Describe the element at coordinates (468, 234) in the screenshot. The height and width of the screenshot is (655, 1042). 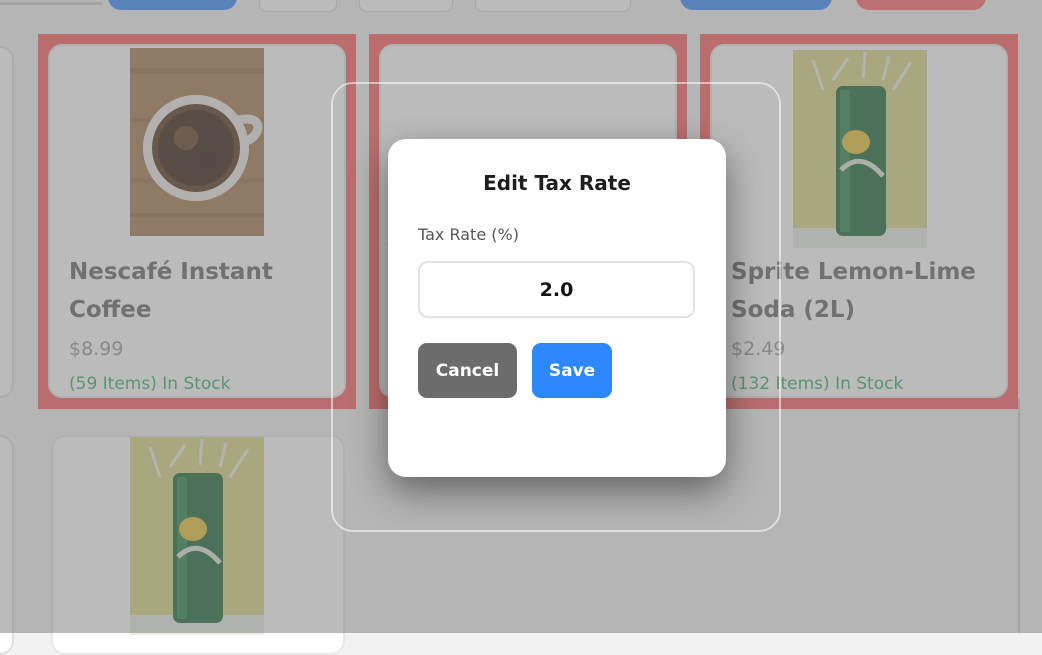
I see `tax-rate-label: Tax Rate (%)` at that location.